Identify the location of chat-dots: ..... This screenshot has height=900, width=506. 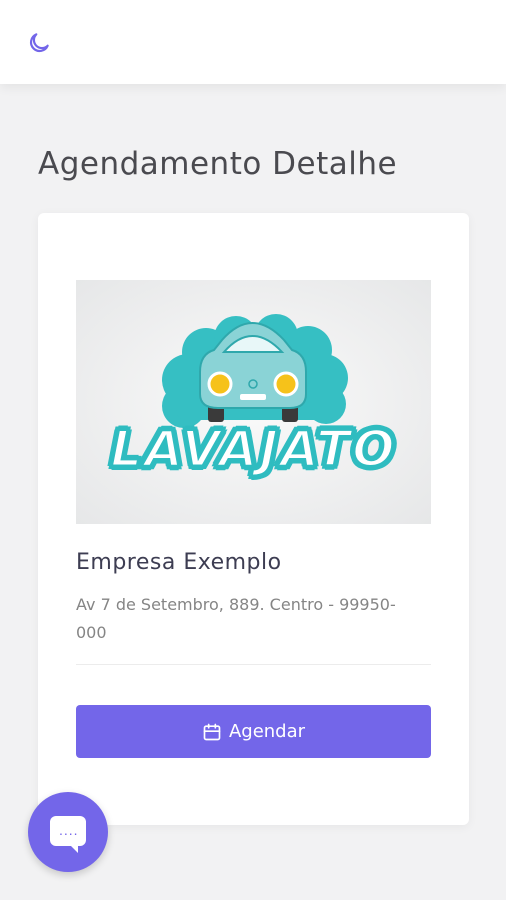
(69, 830).